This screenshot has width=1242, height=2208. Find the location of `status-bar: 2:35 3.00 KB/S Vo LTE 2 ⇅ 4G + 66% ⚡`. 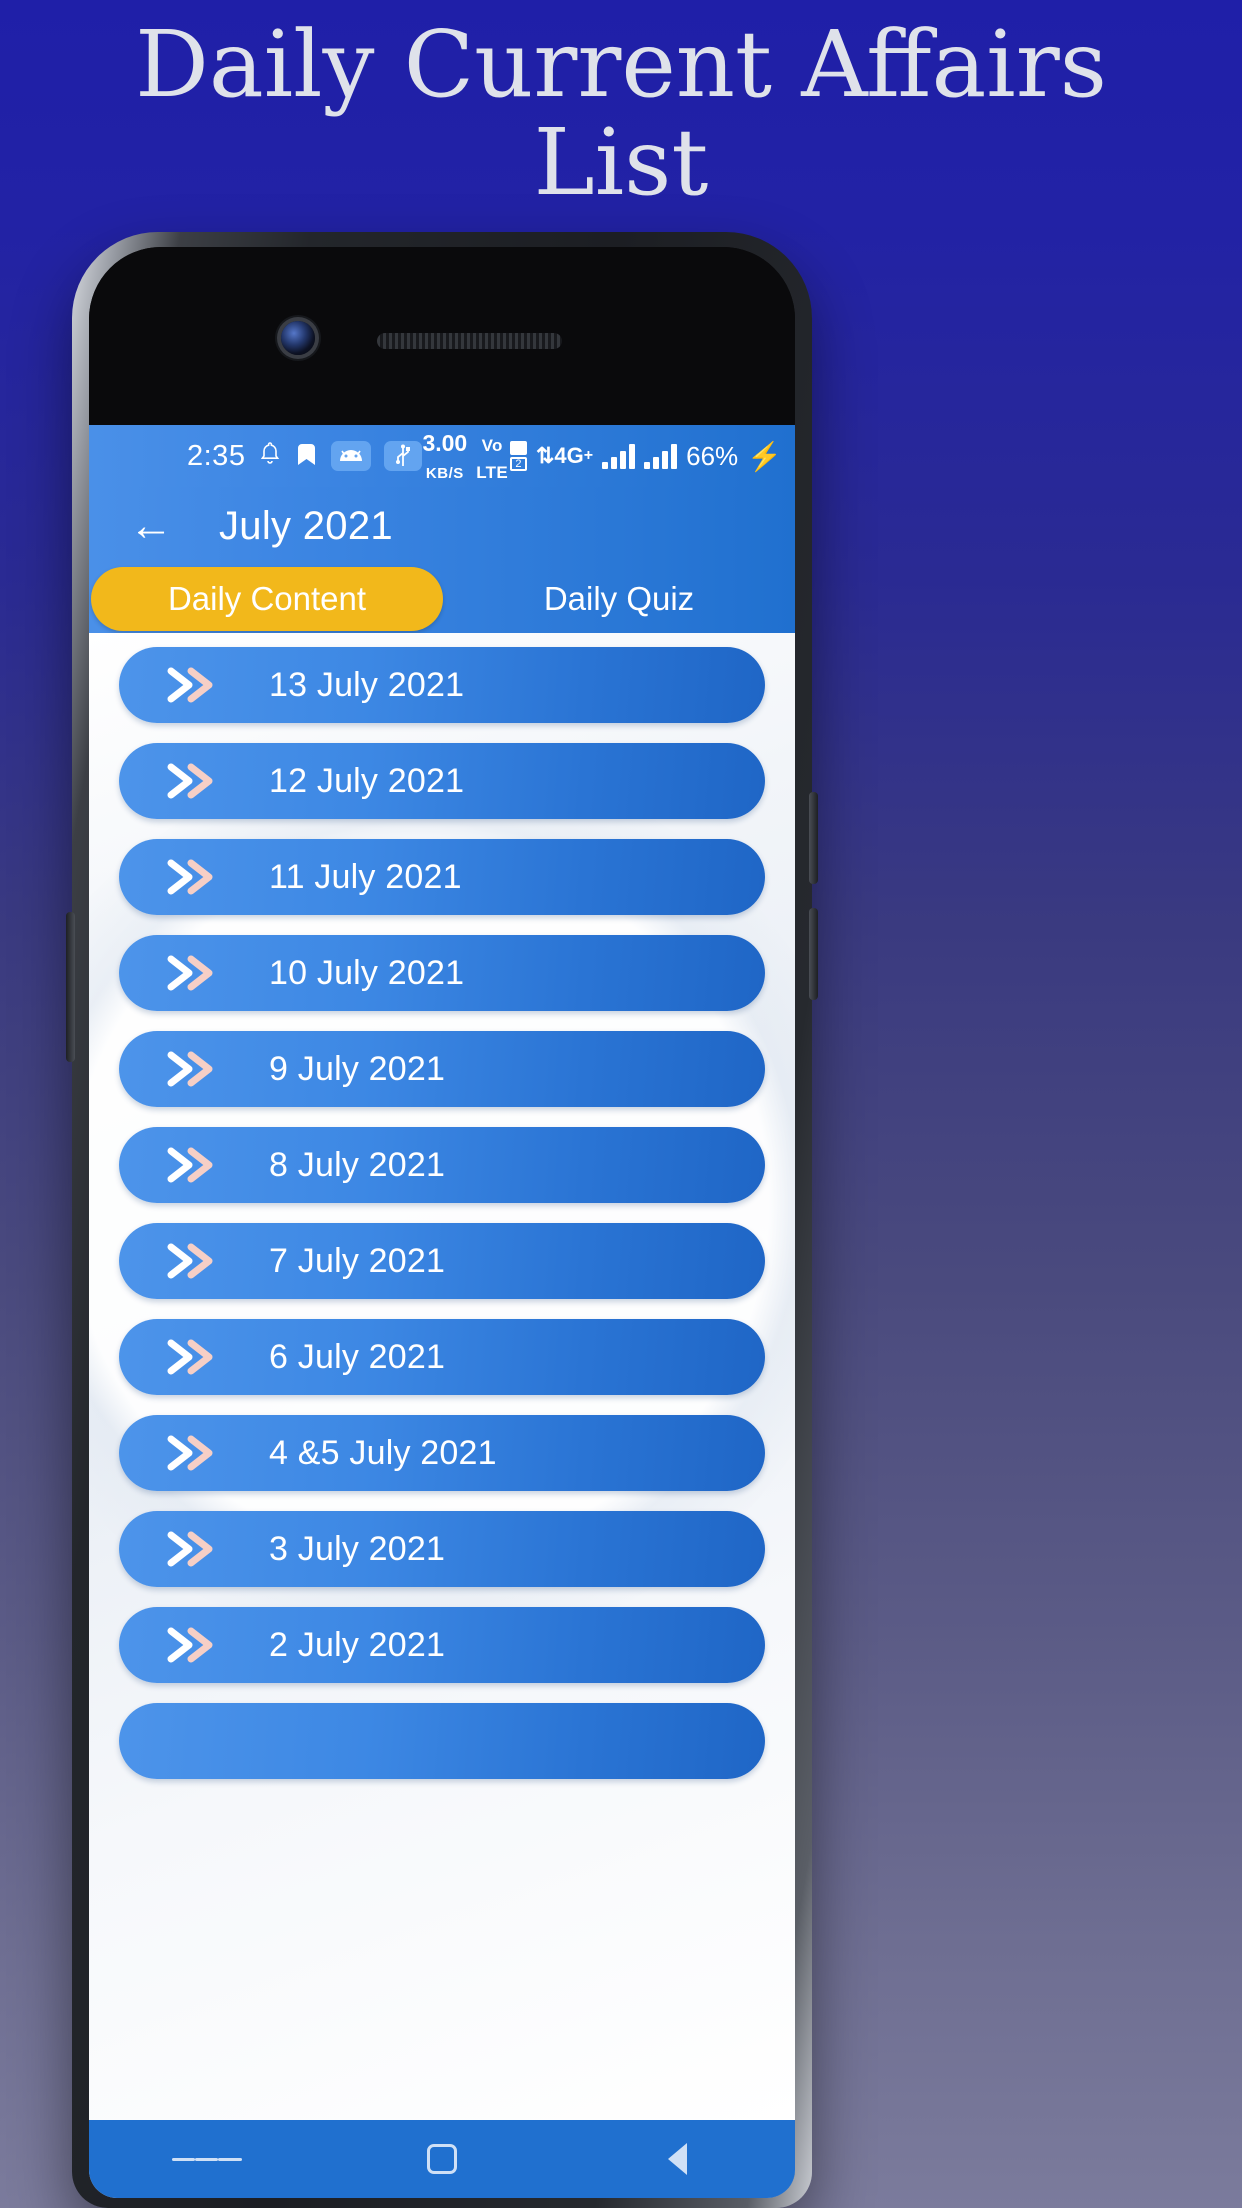

status-bar: 2:35 3.00 KB/S Vo LTE 2 ⇅ 4G + 66% ⚡ is located at coordinates (442, 456).